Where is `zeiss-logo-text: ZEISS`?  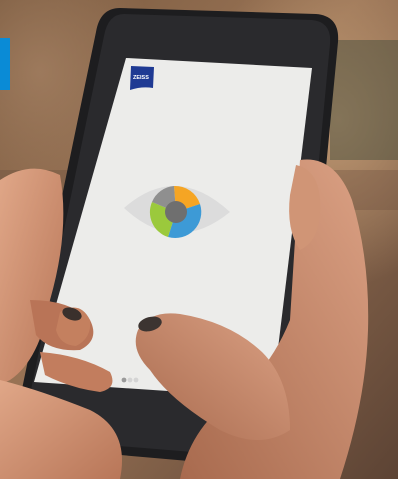
zeiss-logo-text: ZEISS is located at coordinates (141, 78).